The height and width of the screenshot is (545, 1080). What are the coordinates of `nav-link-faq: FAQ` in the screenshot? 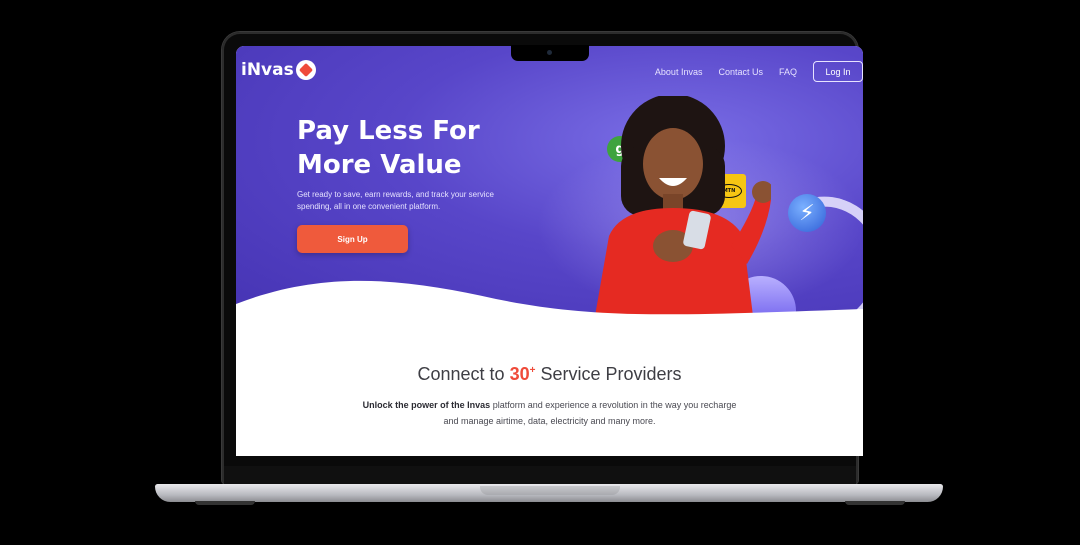 It's located at (788, 72).